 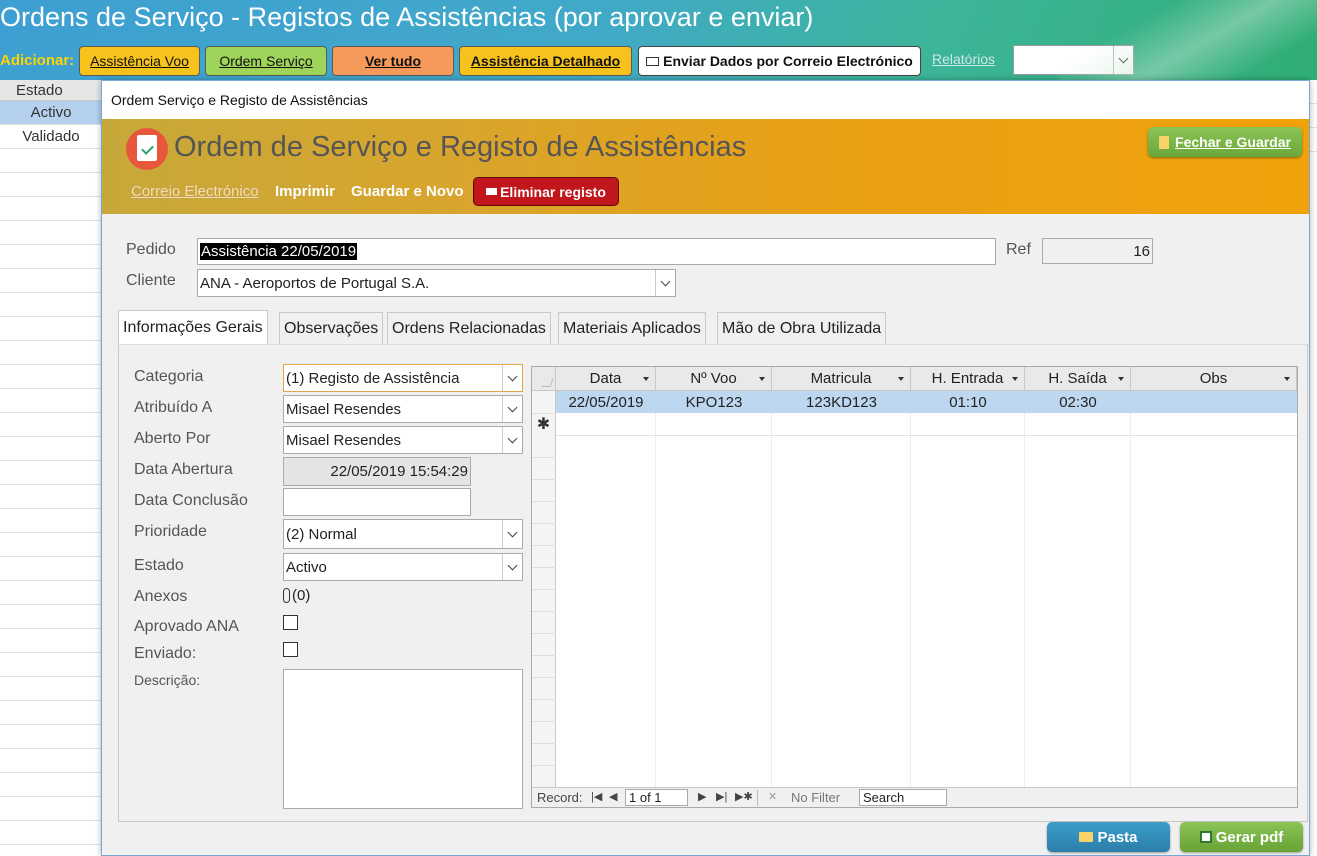 I want to click on record-selector-column, so click(x=544, y=589).